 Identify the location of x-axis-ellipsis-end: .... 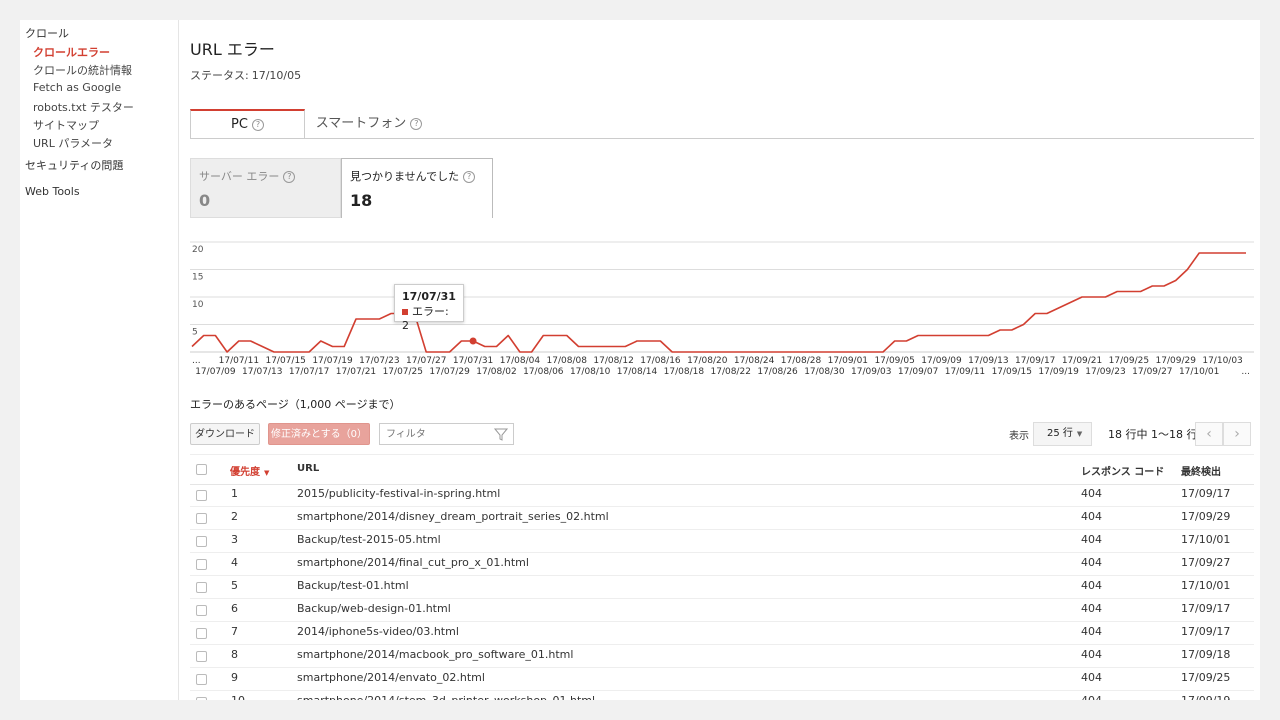
(1245, 372).